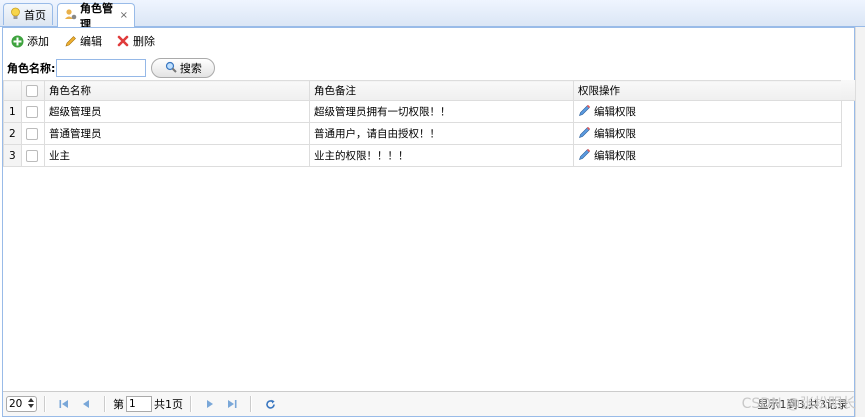 The image size is (865, 420). I want to click on add-button-label: 添加, so click(38, 41).